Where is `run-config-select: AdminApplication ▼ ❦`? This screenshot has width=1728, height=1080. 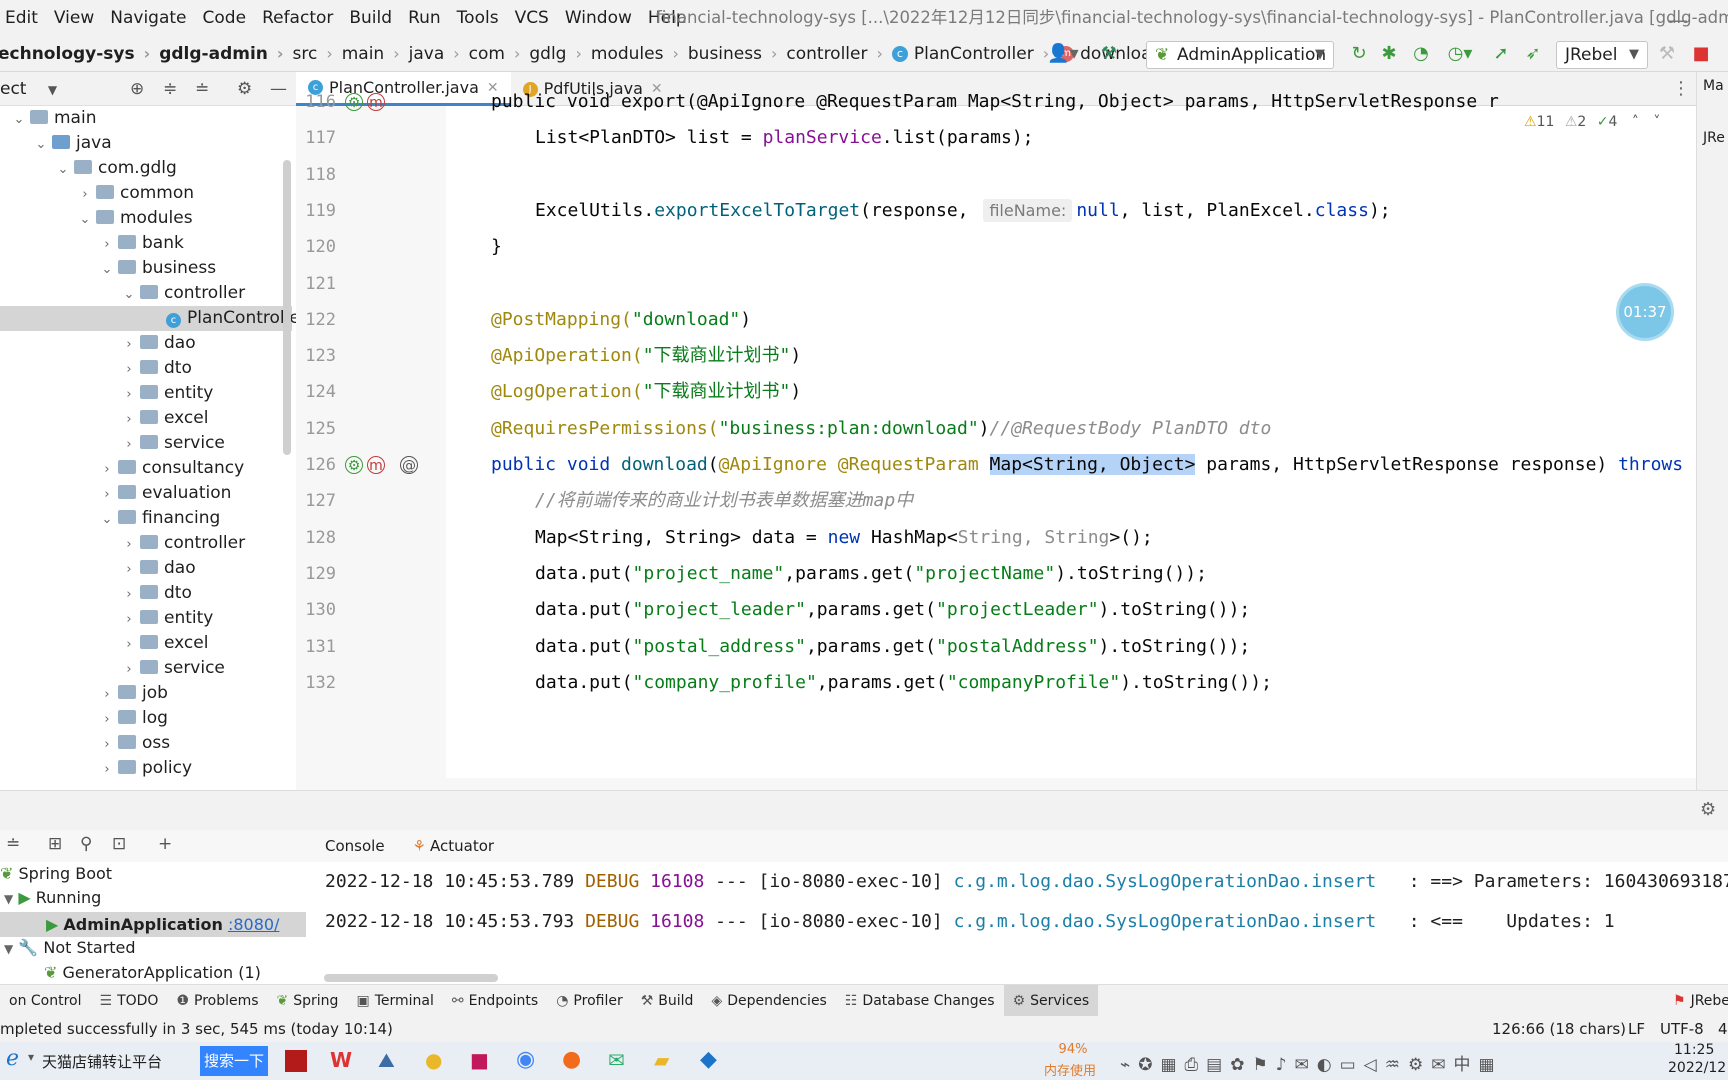 run-config-select: AdminApplication ▼ ❦ is located at coordinates (1240, 55).